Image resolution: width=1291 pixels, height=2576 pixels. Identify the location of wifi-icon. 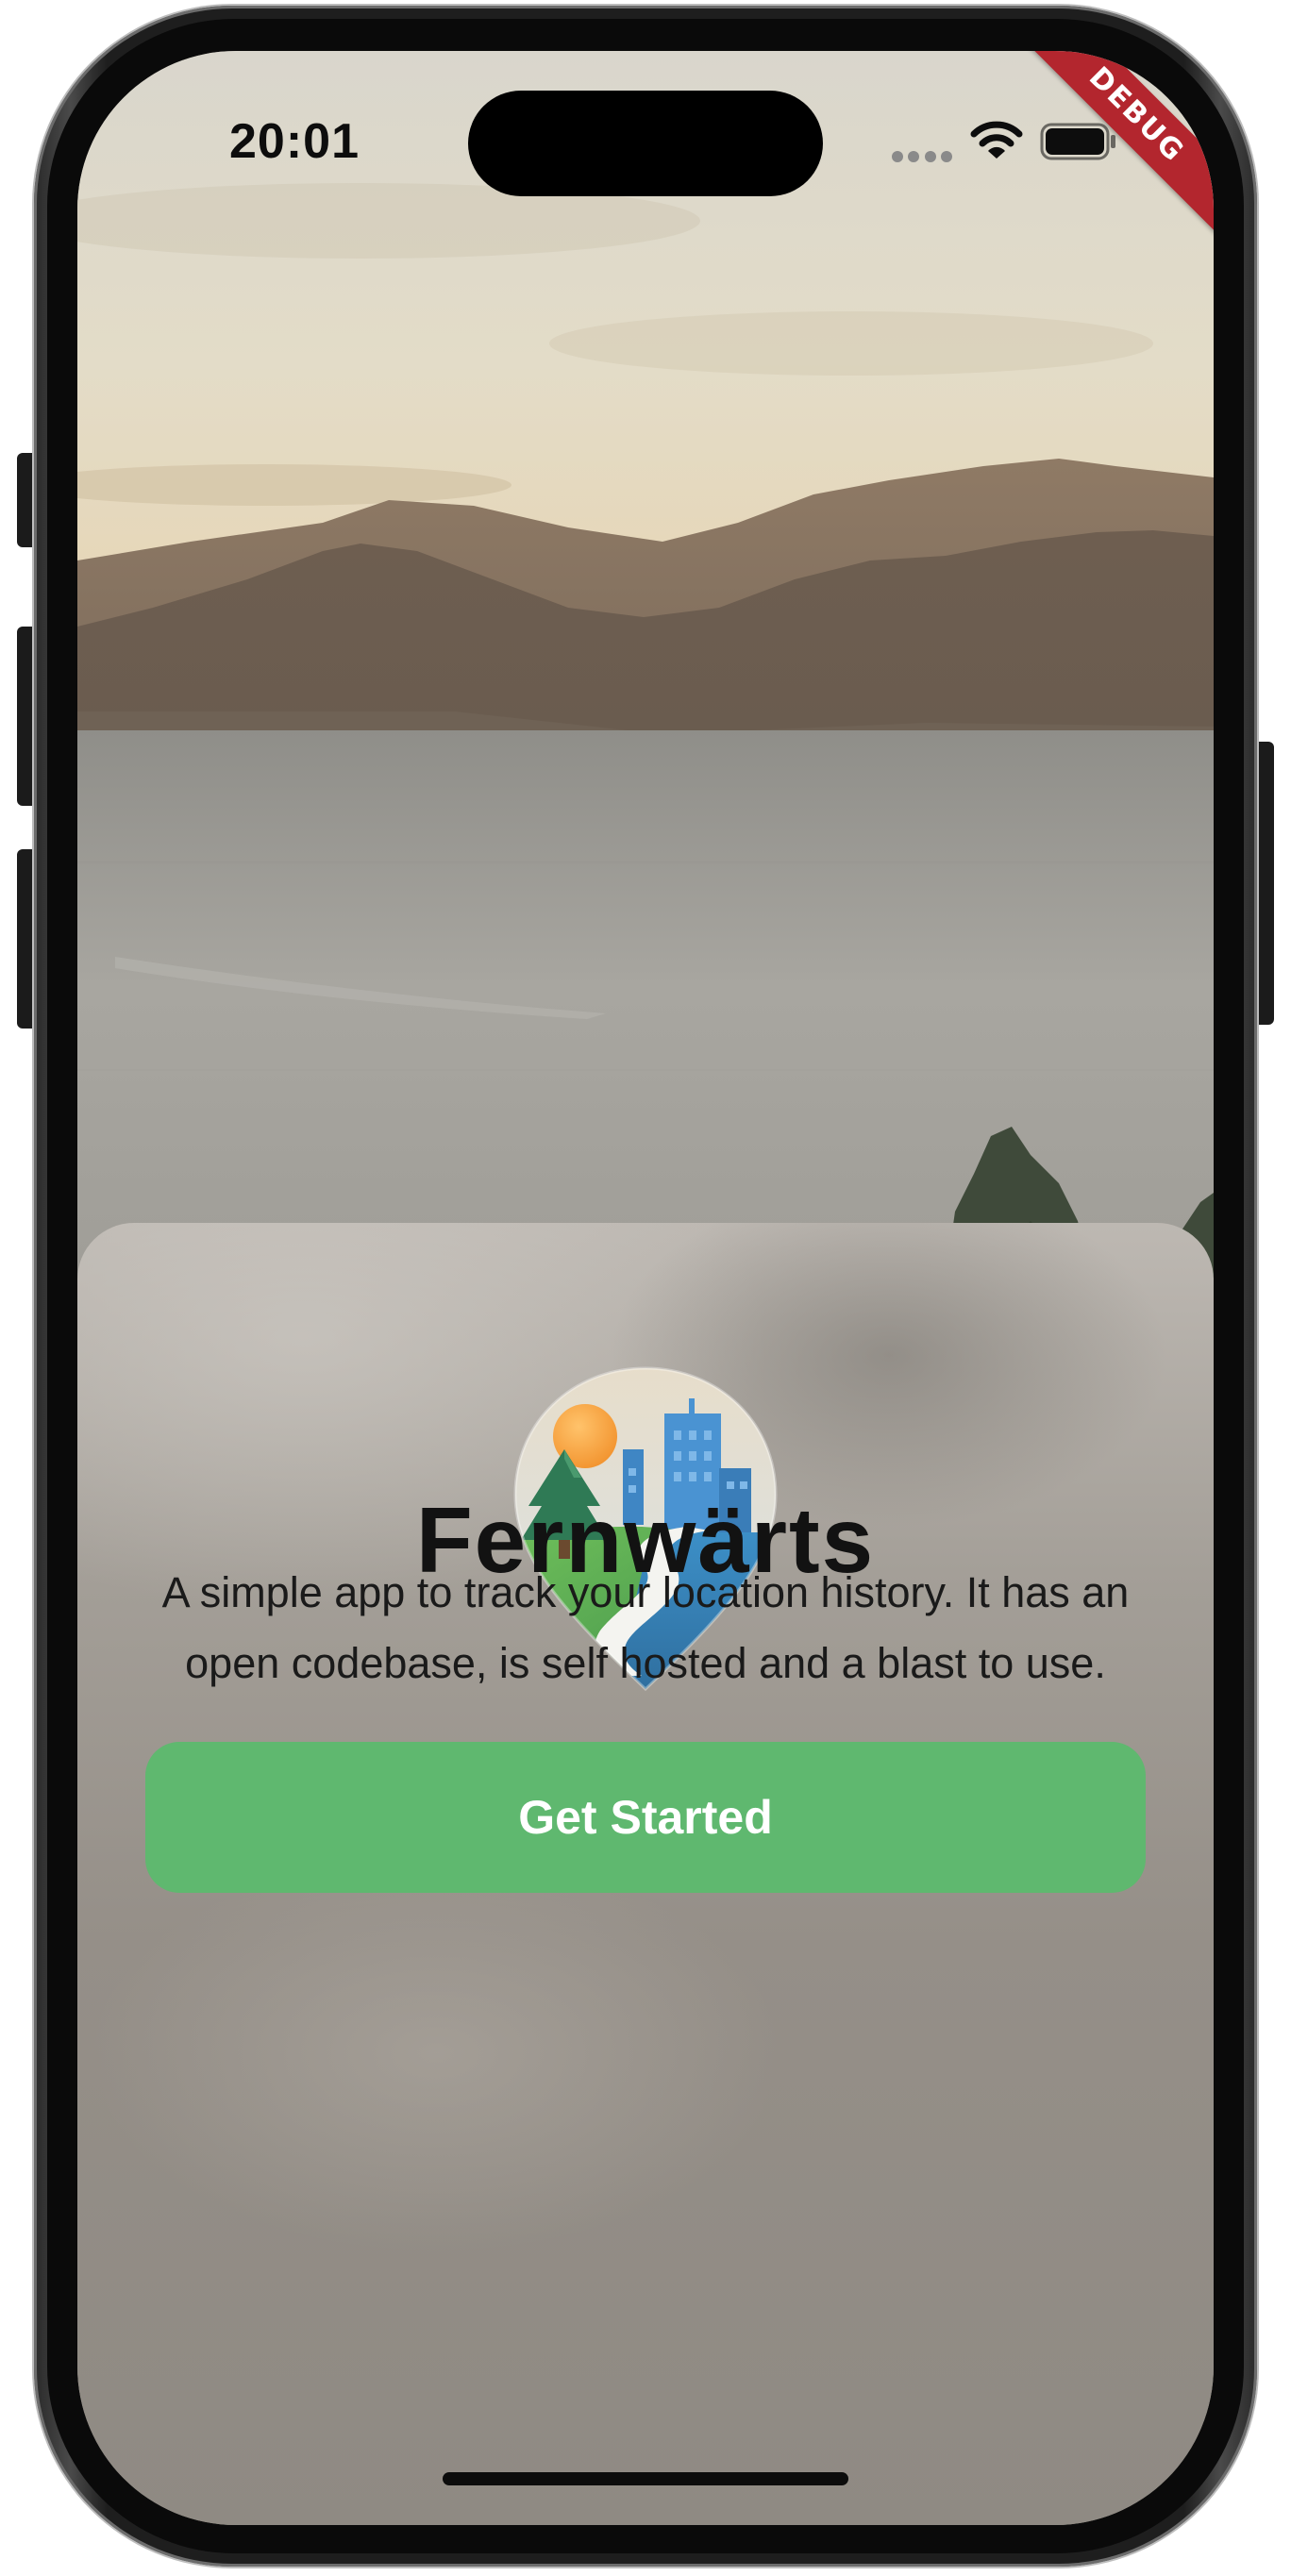
(997, 140).